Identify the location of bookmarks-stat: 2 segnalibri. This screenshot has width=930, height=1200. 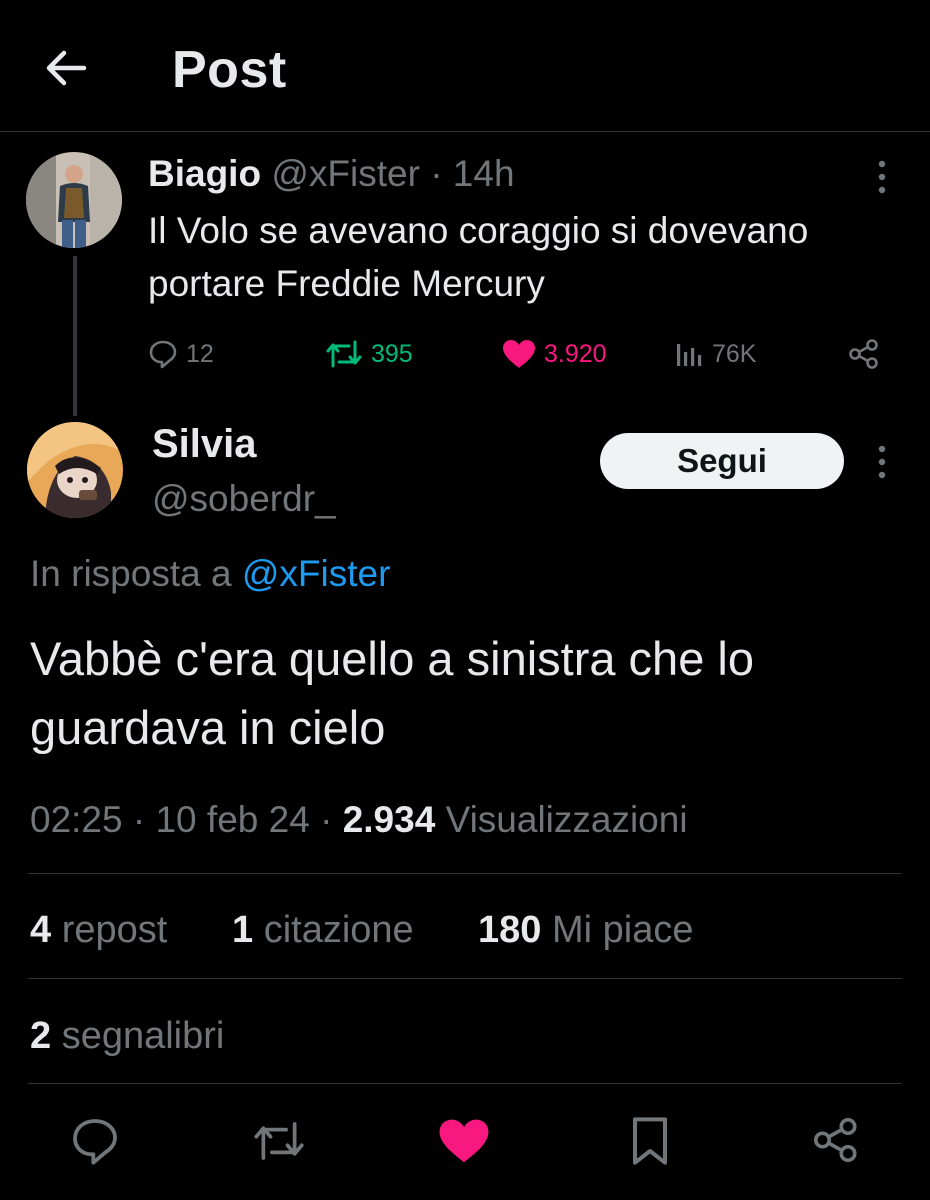
(127, 1036).